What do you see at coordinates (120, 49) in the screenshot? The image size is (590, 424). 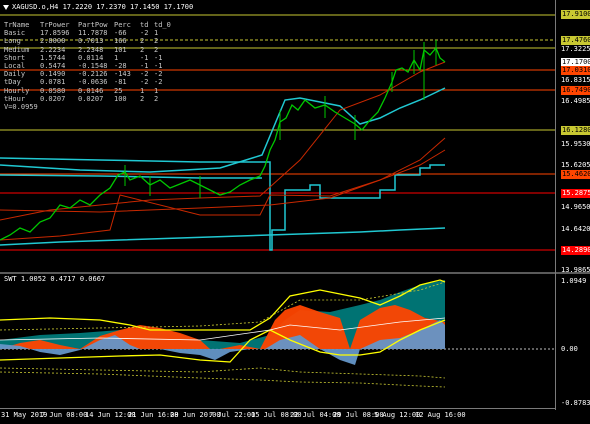 I see `table-cell: 101` at bounding box center [120, 49].